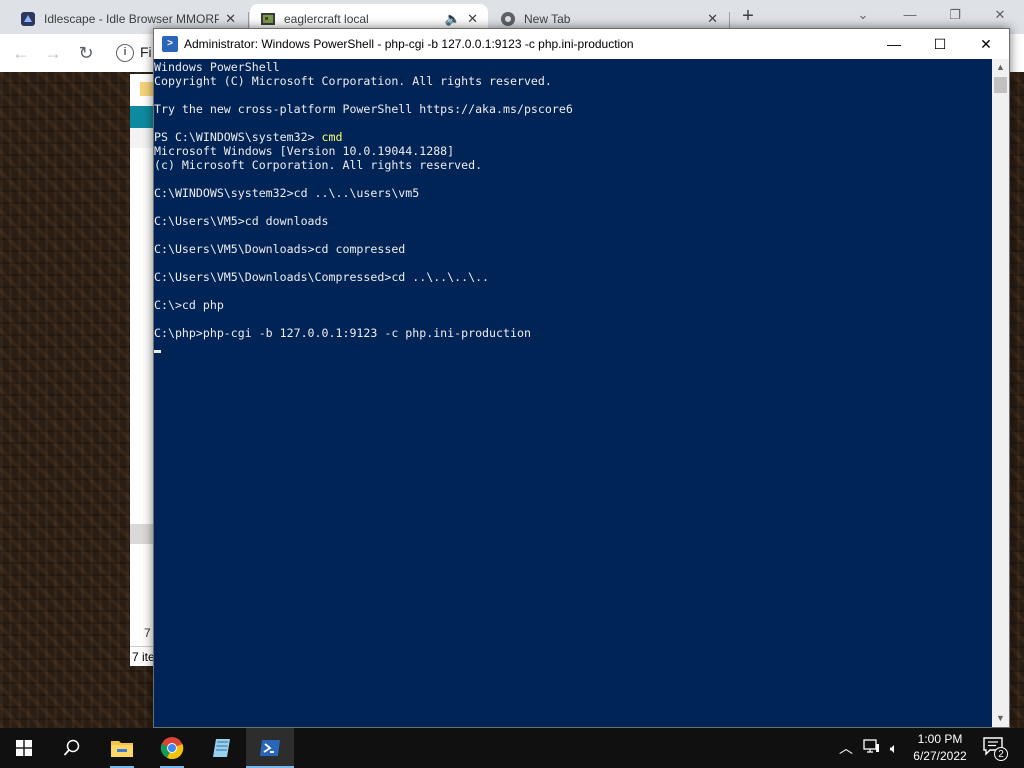  Describe the element at coordinates (268, 19) in the screenshot. I see `eaglercraft-favicon` at that location.